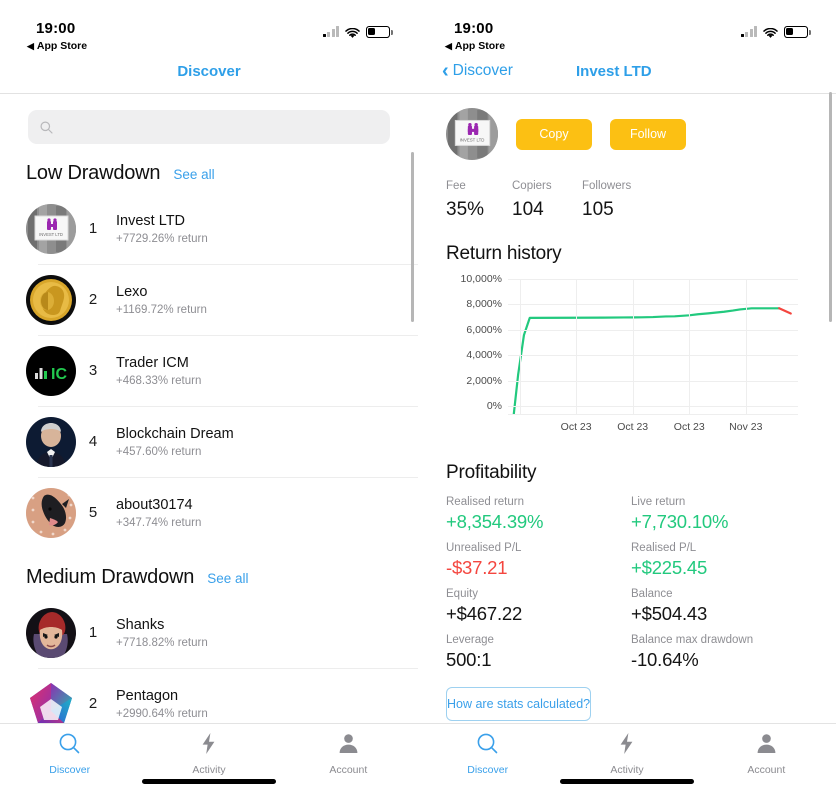  What do you see at coordinates (669, 567) in the screenshot?
I see `metric-value: +$225.45` at bounding box center [669, 567].